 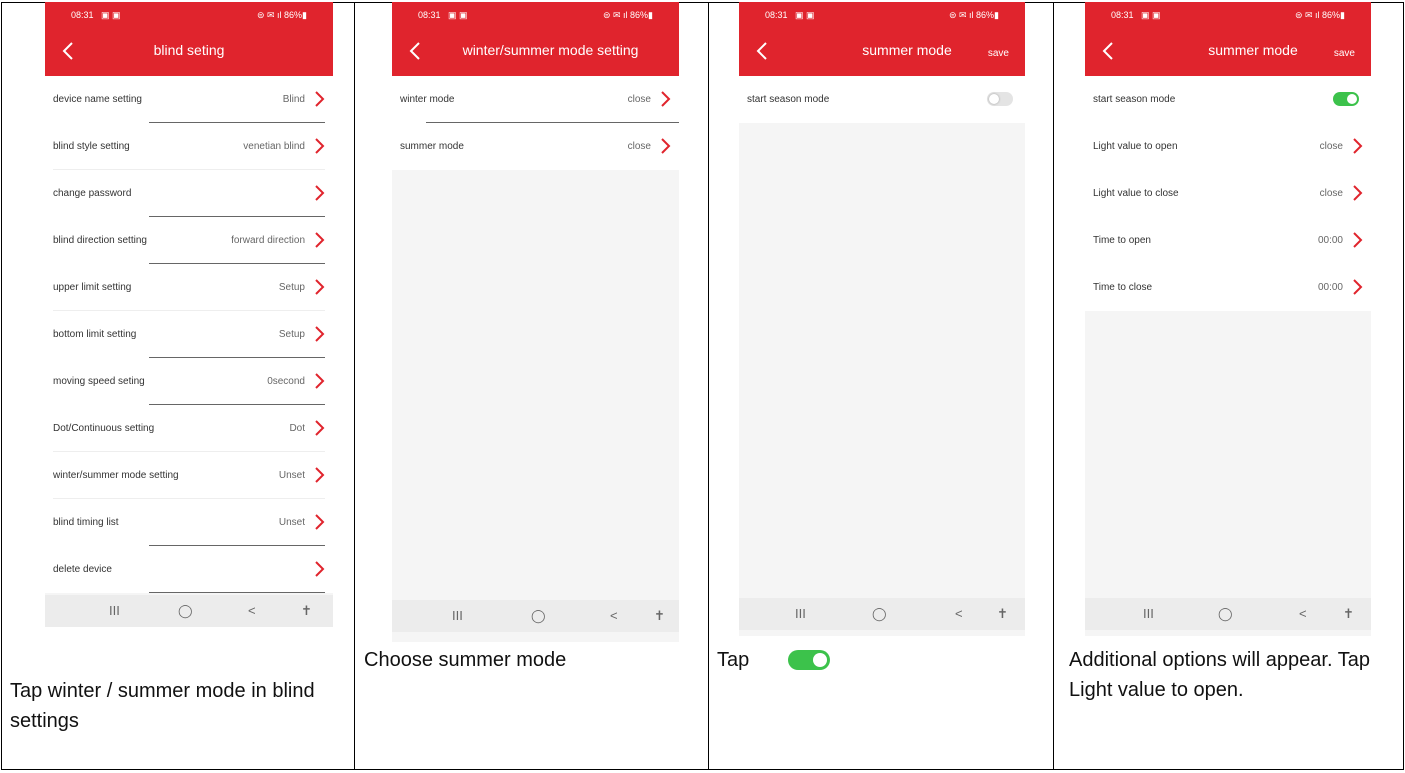 I want to click on row-light-value-open: Light value to open close, so click(x=1228, y=146).